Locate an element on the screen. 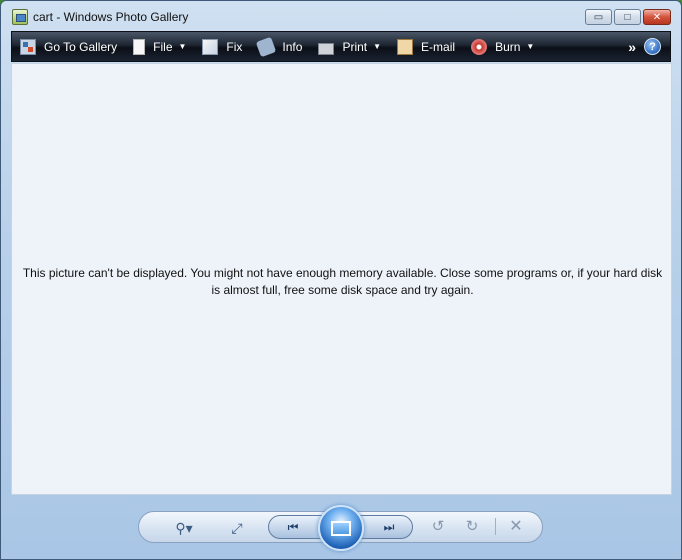  go-to-gallery-label: Go To Gallery is located at coordinates (81, 46).